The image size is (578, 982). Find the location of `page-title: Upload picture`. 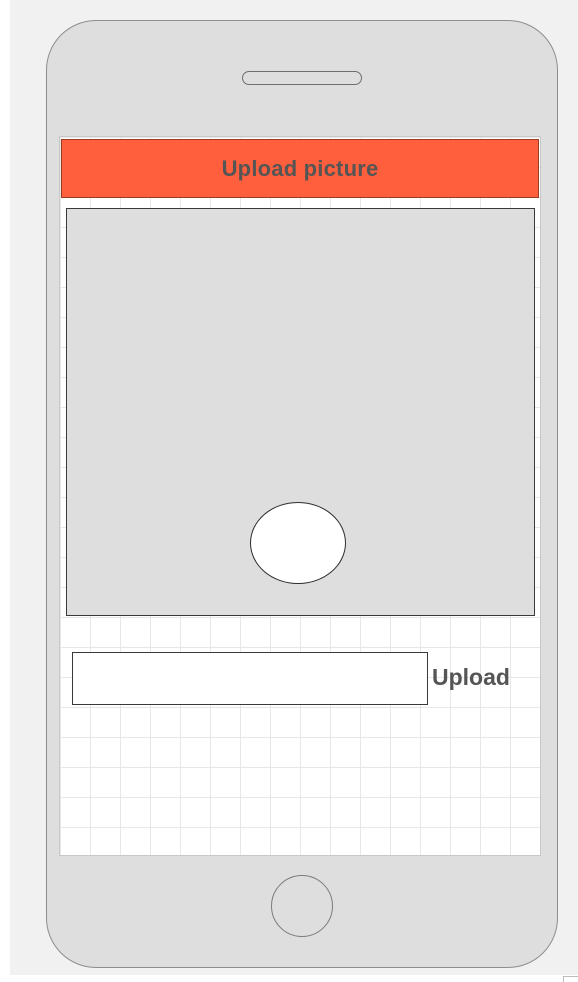

page-title: Upload picture is located at coordinates (300, 168).